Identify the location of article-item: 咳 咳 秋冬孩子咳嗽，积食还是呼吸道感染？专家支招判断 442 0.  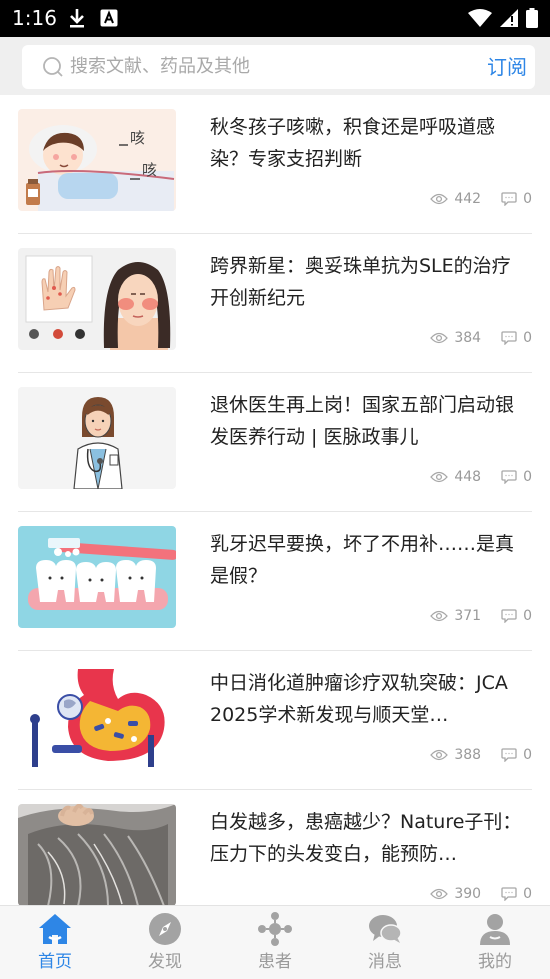
(275, 164).